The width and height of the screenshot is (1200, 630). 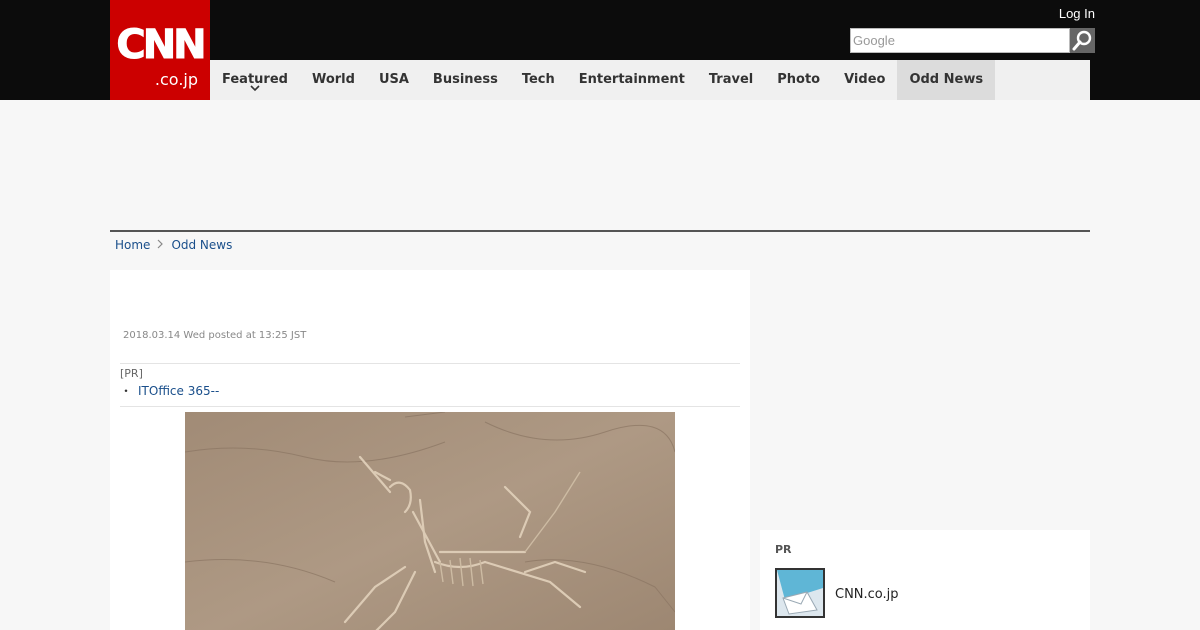 I want to click on nav-item-entertainment: Entertainment, so click(x=632, y=80).